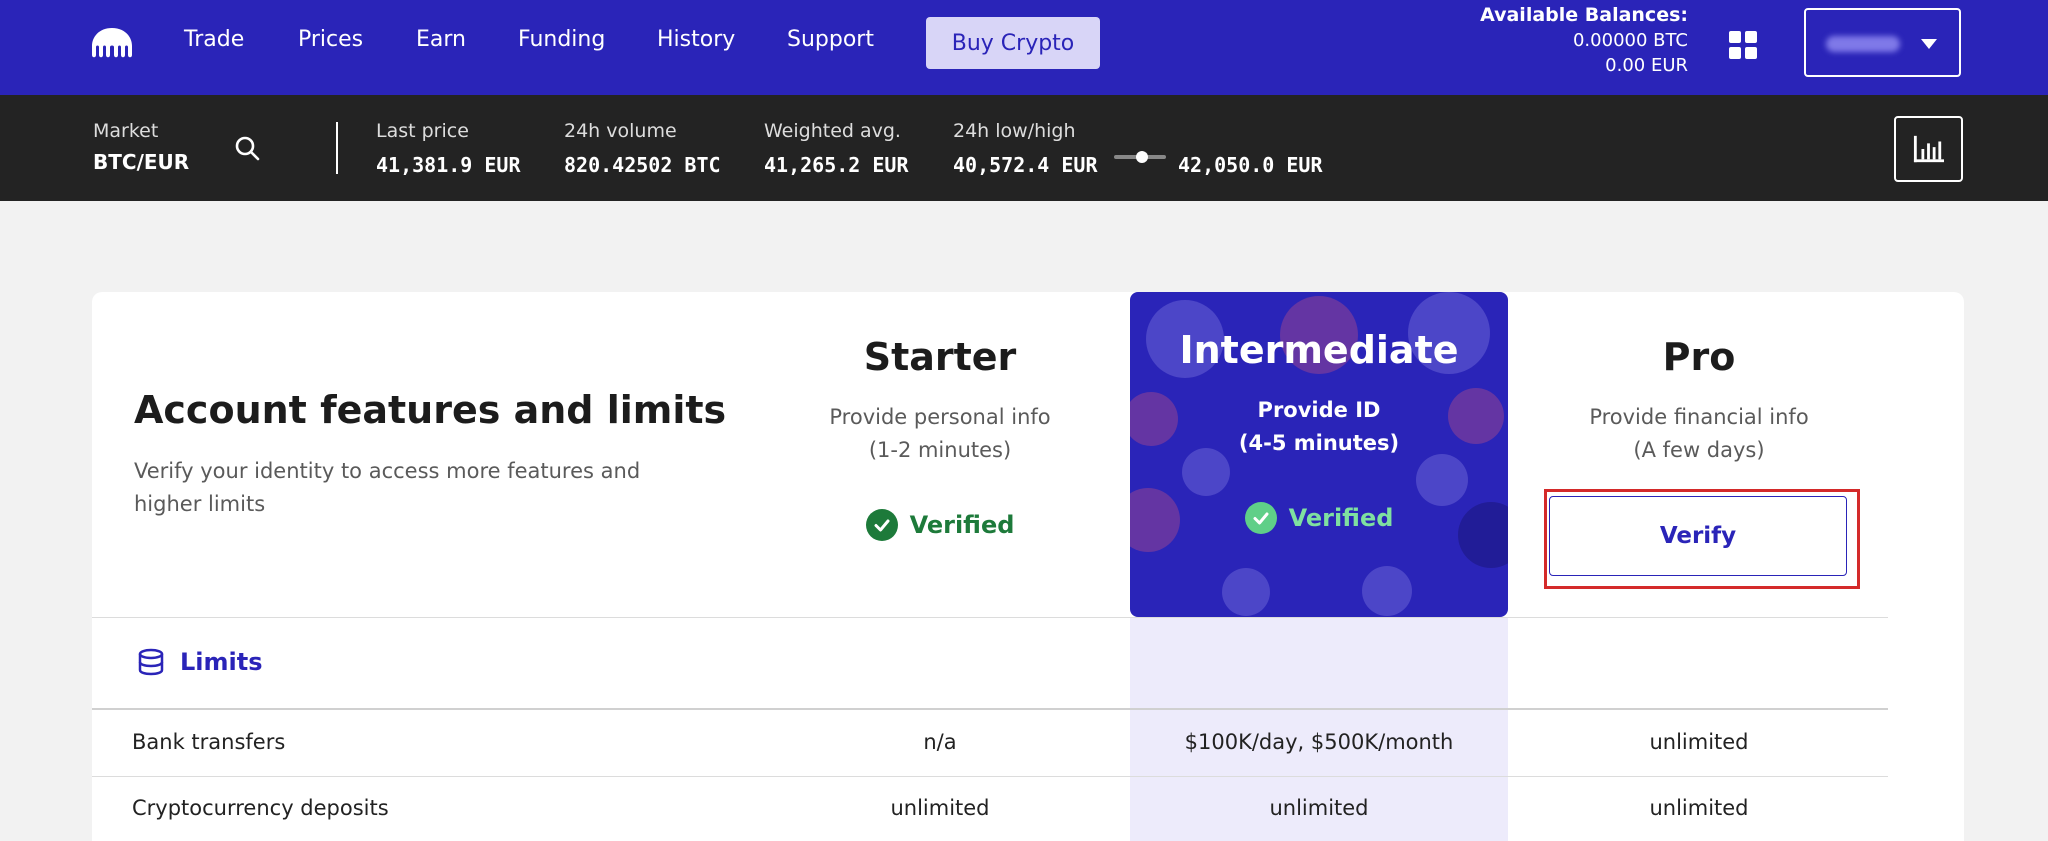 This screenshot has height=841, width=2048. Describe the element at coordinates (422, 131) in the screenshot. I see `last-price-label: Last price` at that location.